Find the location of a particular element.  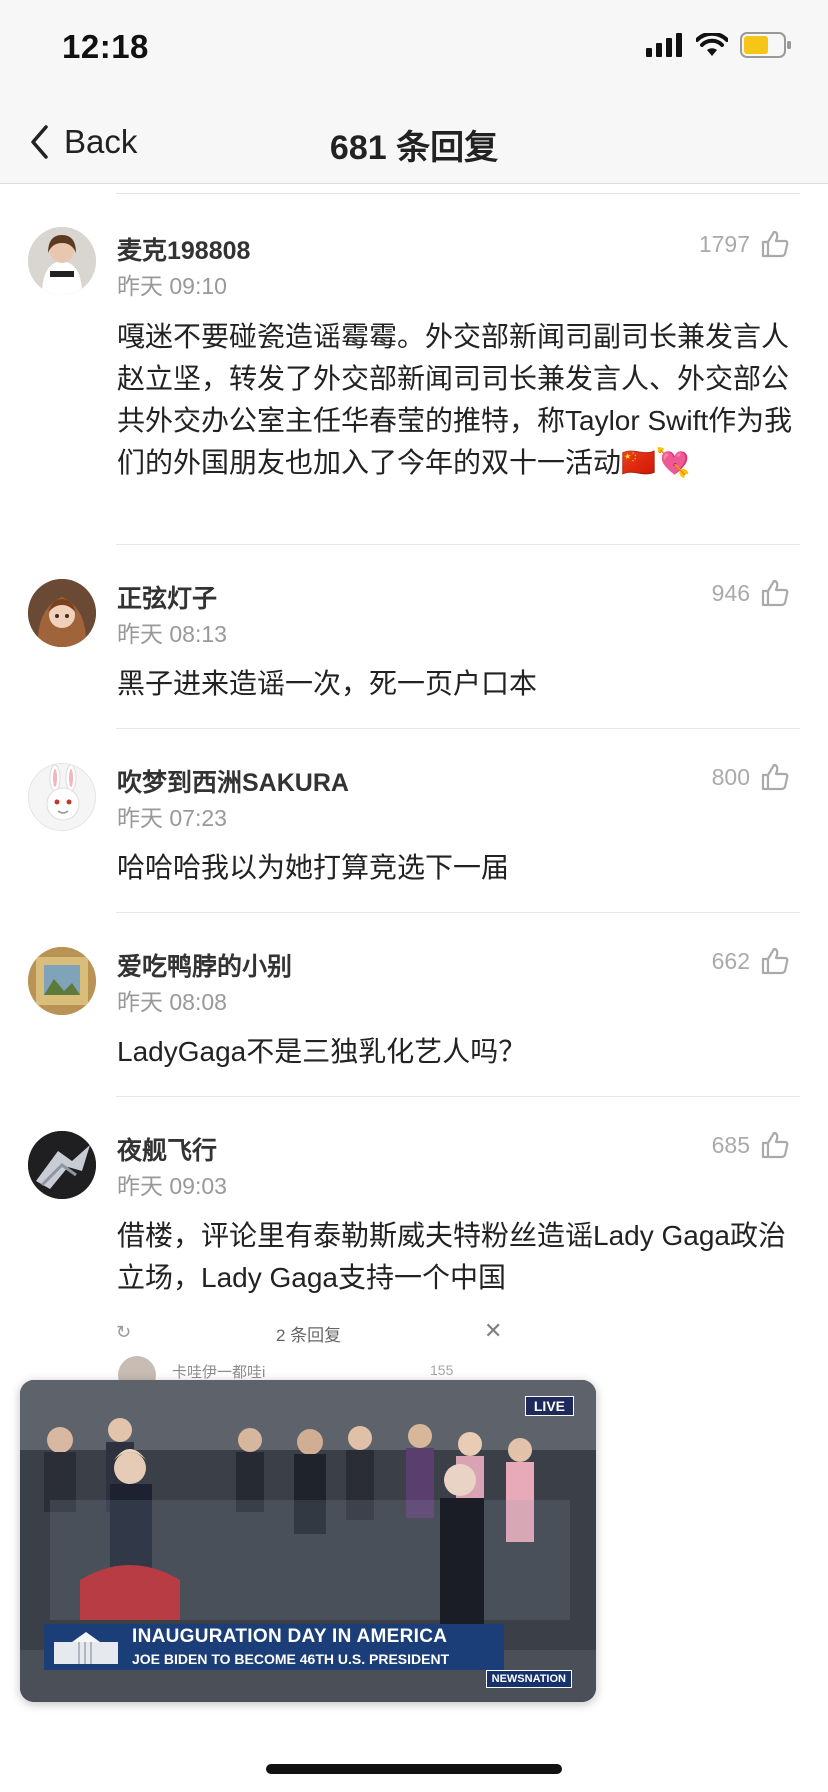

close-icon: ✕ is located at coordinates (493, 1331).